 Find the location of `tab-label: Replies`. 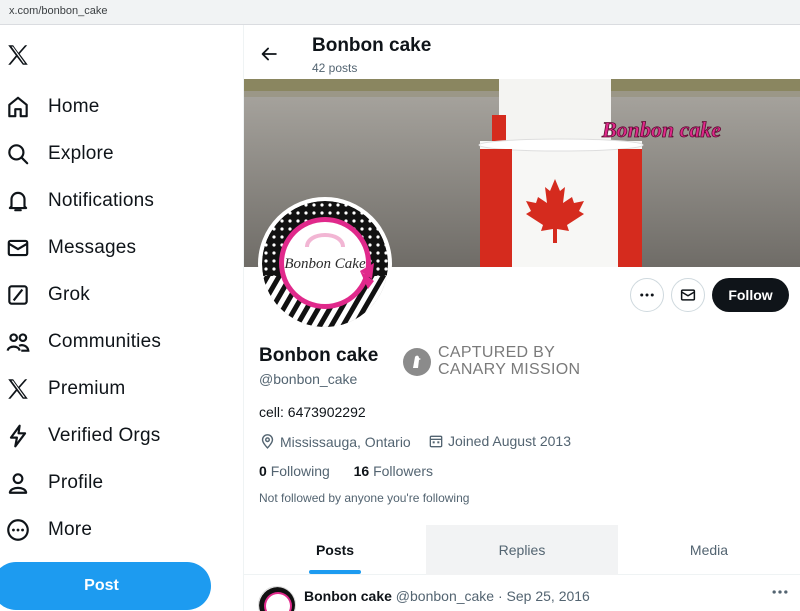

tab-label: Replies is located at coordinates (522, 550).